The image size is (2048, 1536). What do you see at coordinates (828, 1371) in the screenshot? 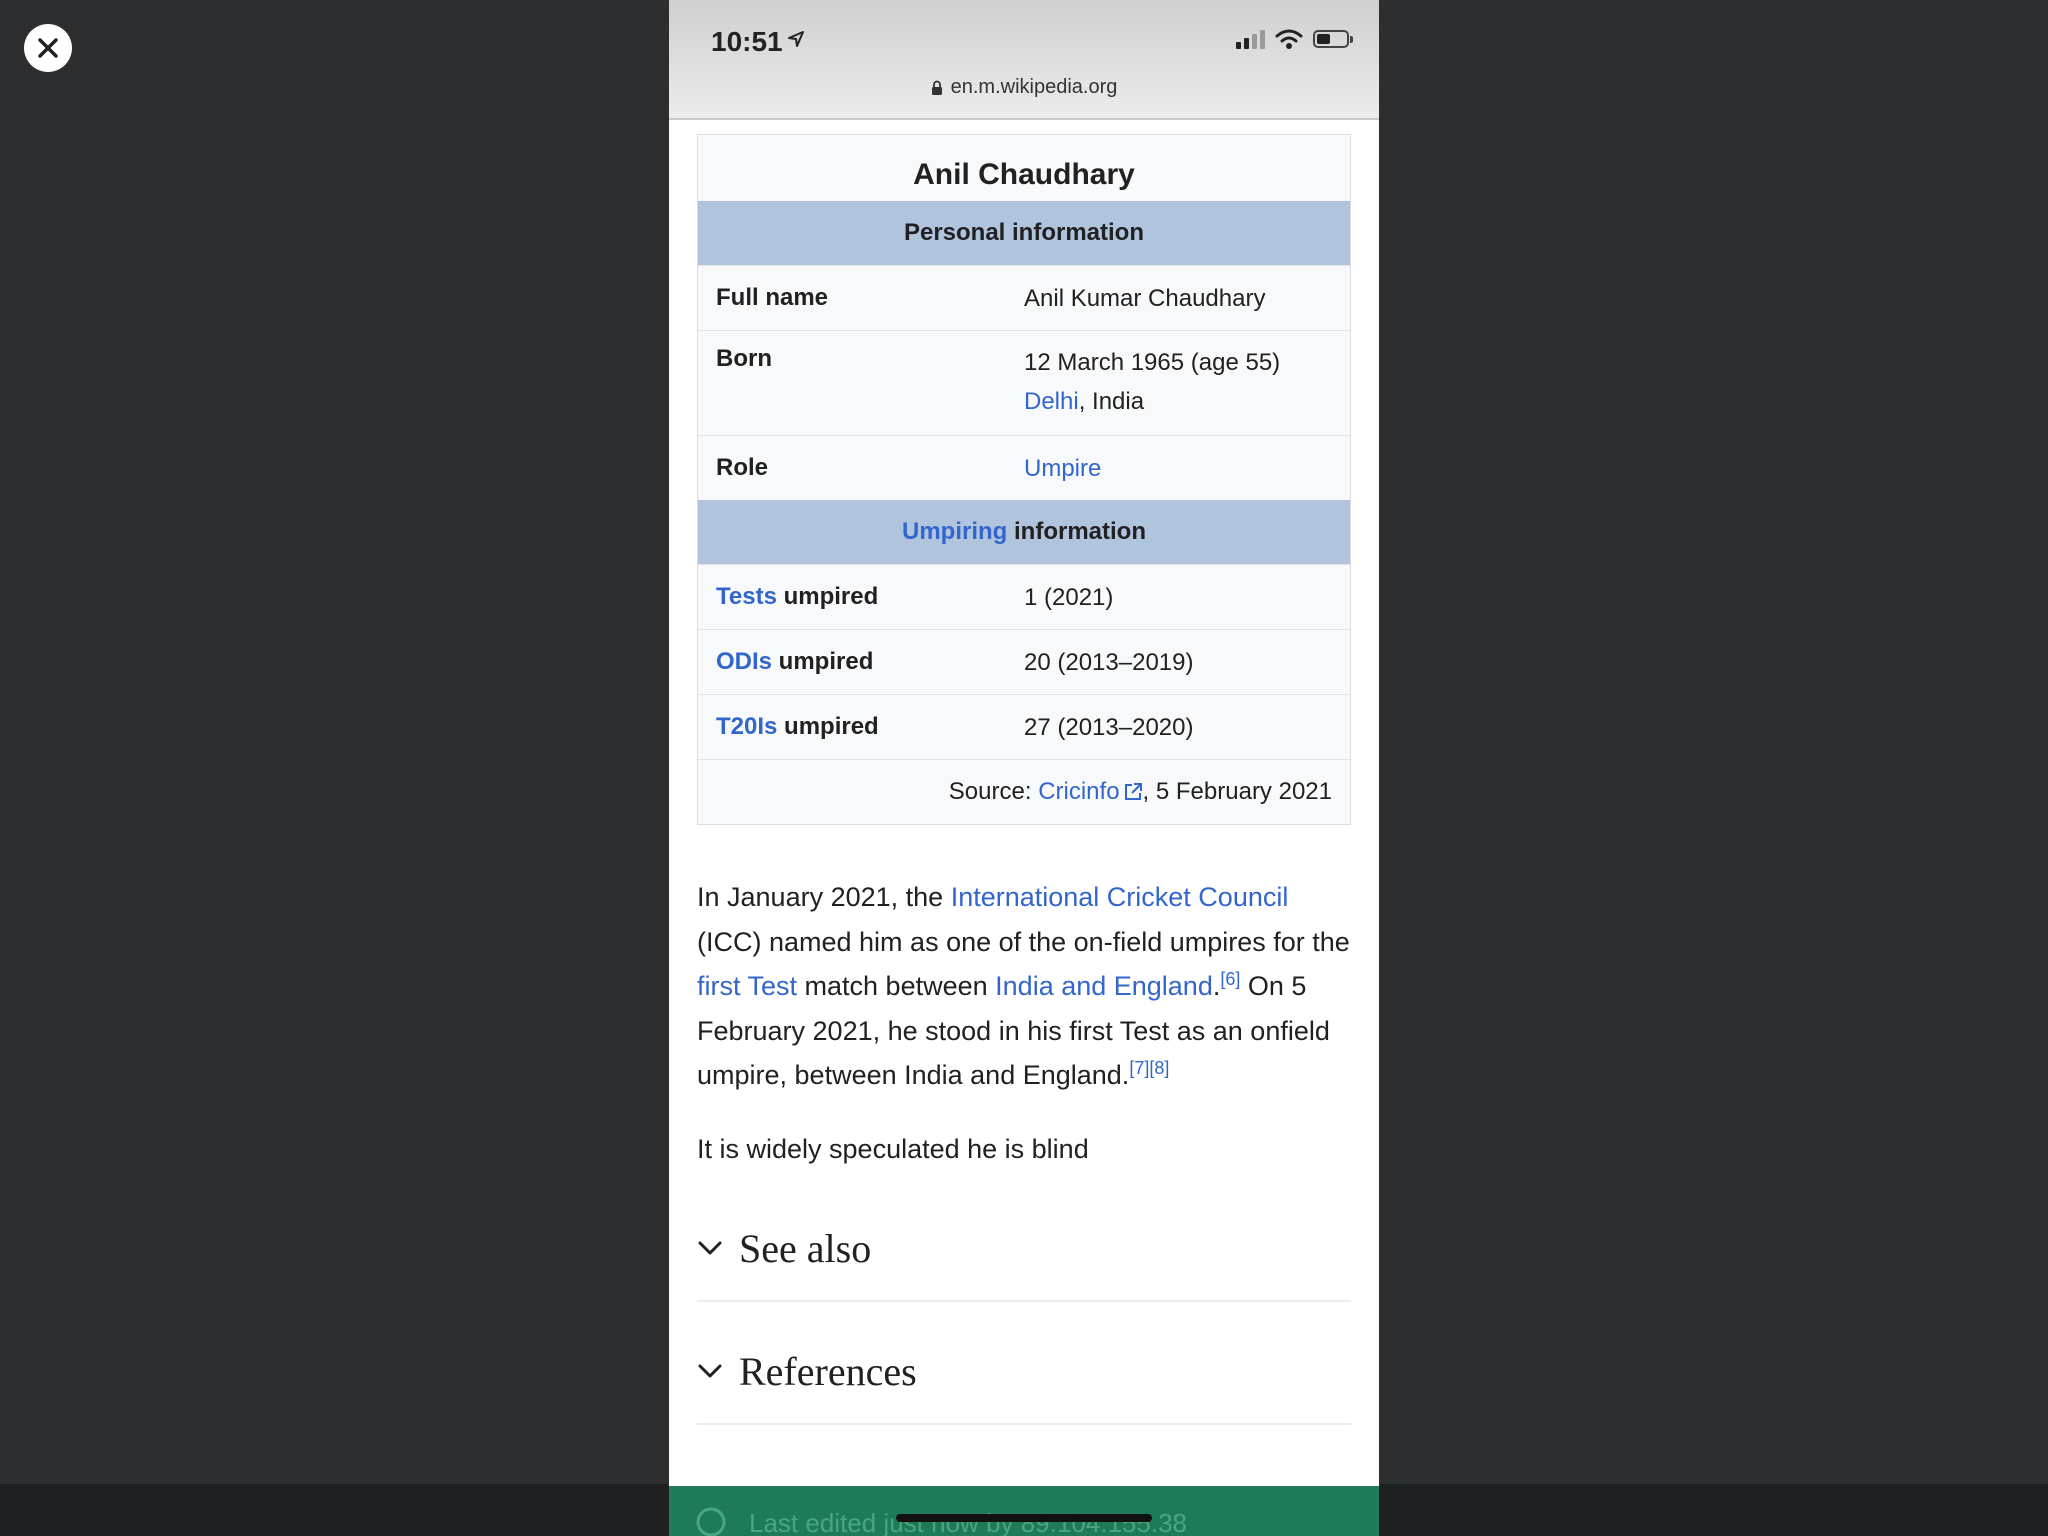
I see `references-heading: References` at bounding box center [828, 1371].